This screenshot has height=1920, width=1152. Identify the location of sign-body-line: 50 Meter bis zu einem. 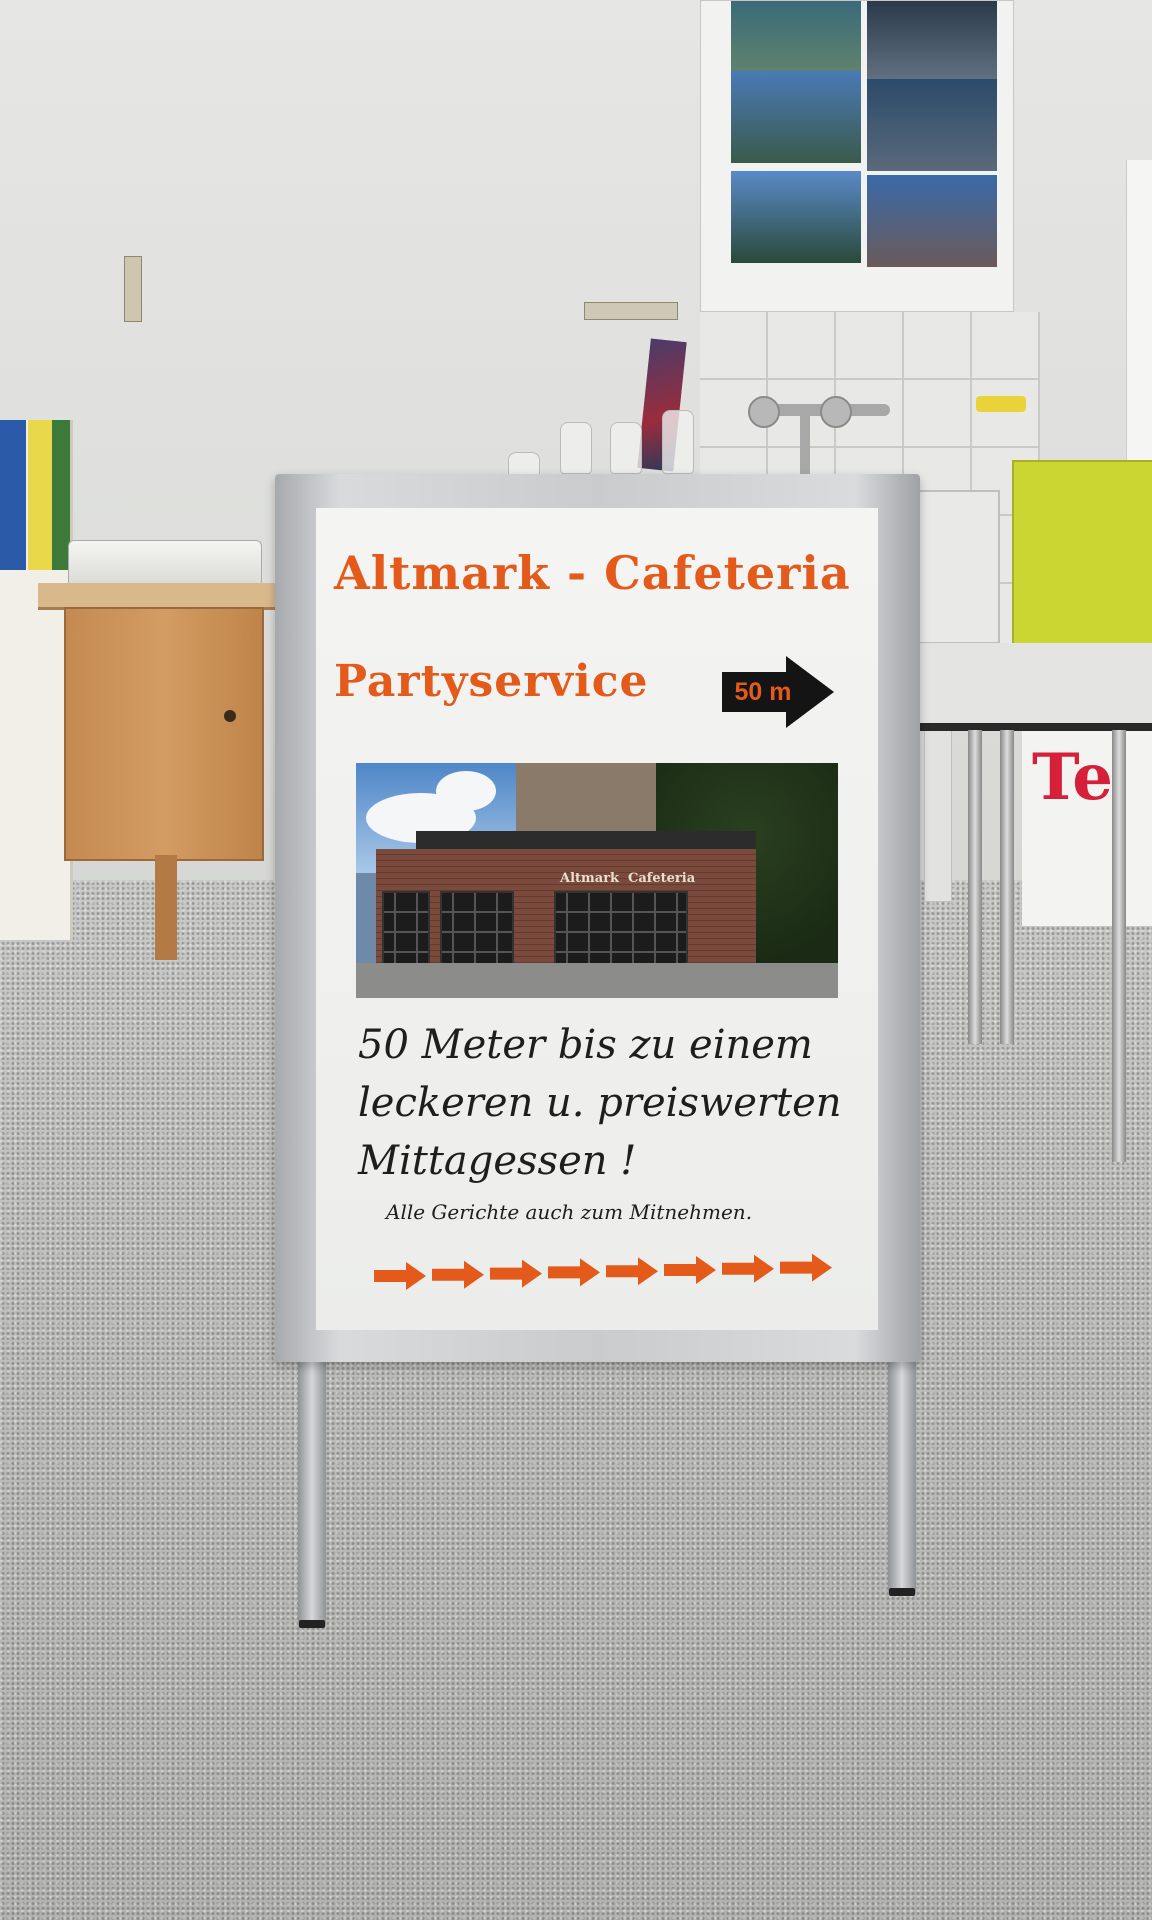
(585, 1045).